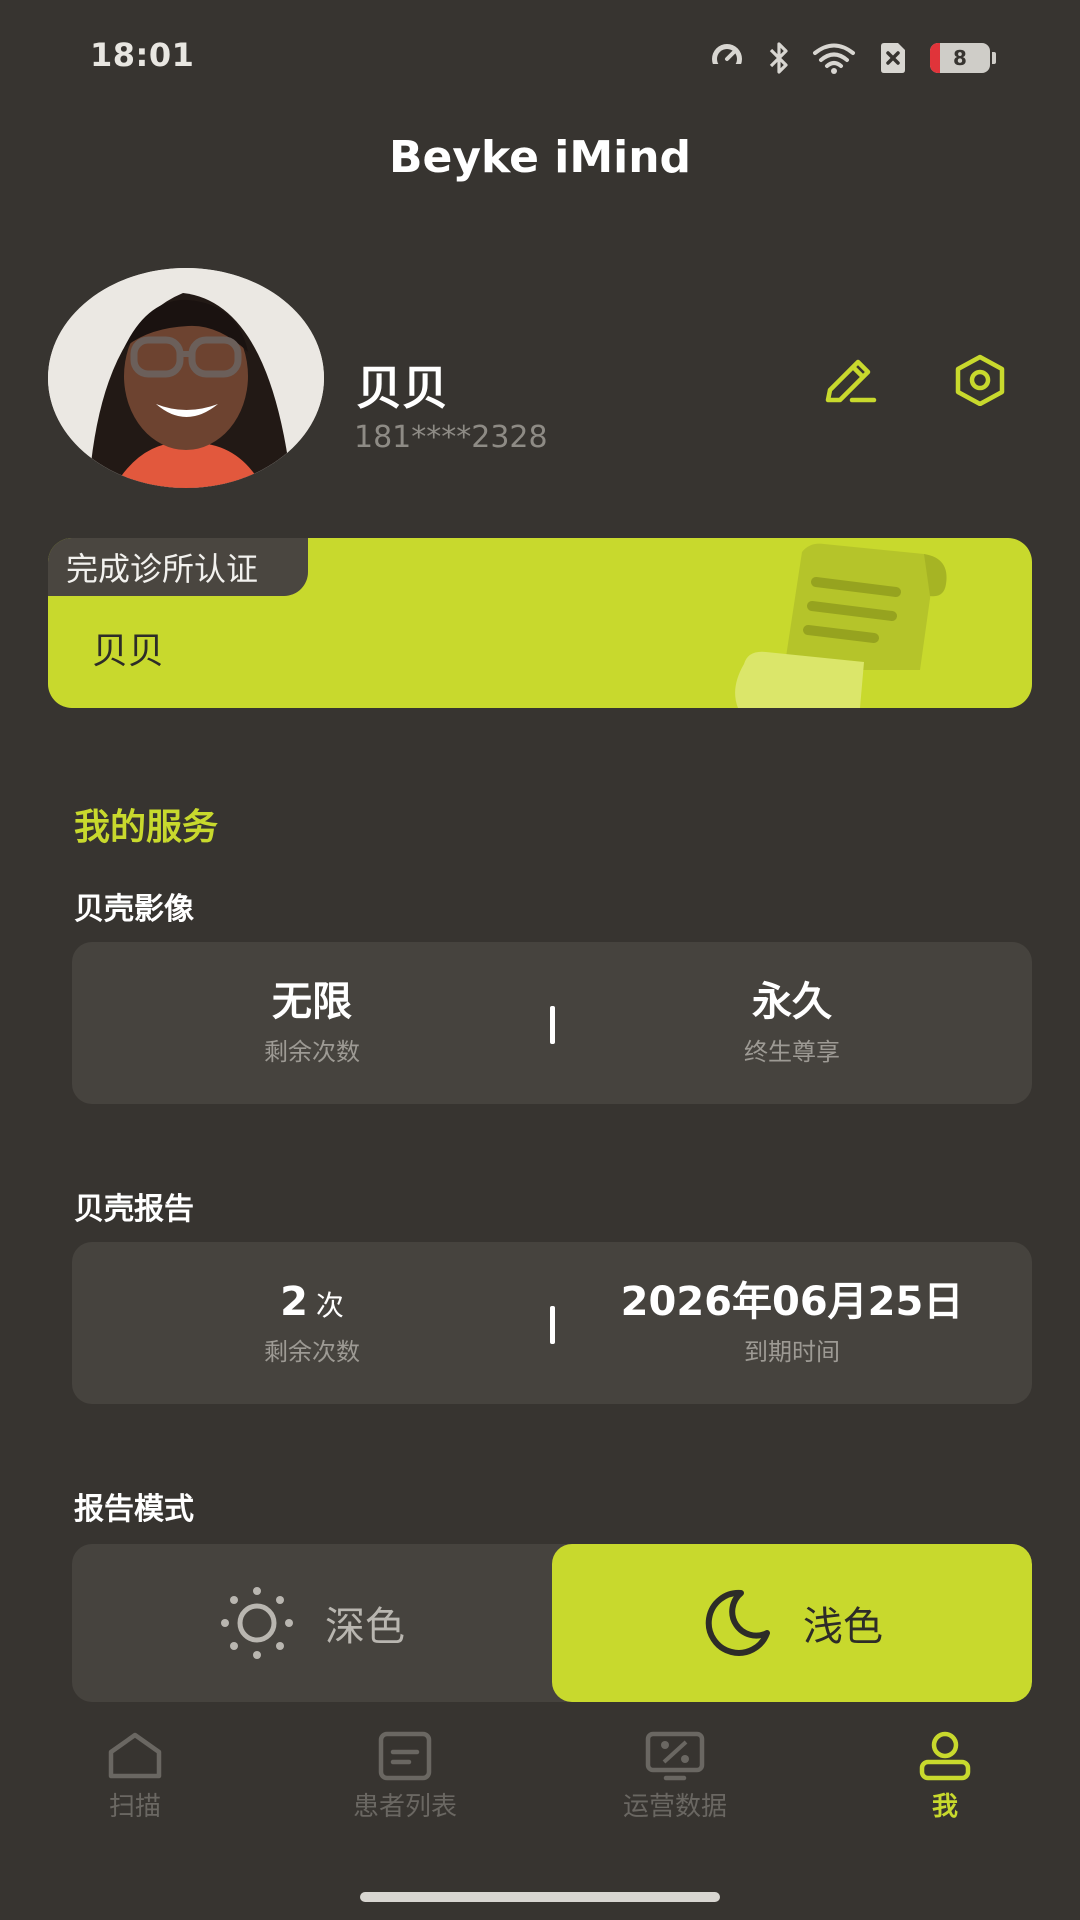 This screenshot has width=1080, height=1920. I want to click on avatar-photo-icon, so click(186, 378).